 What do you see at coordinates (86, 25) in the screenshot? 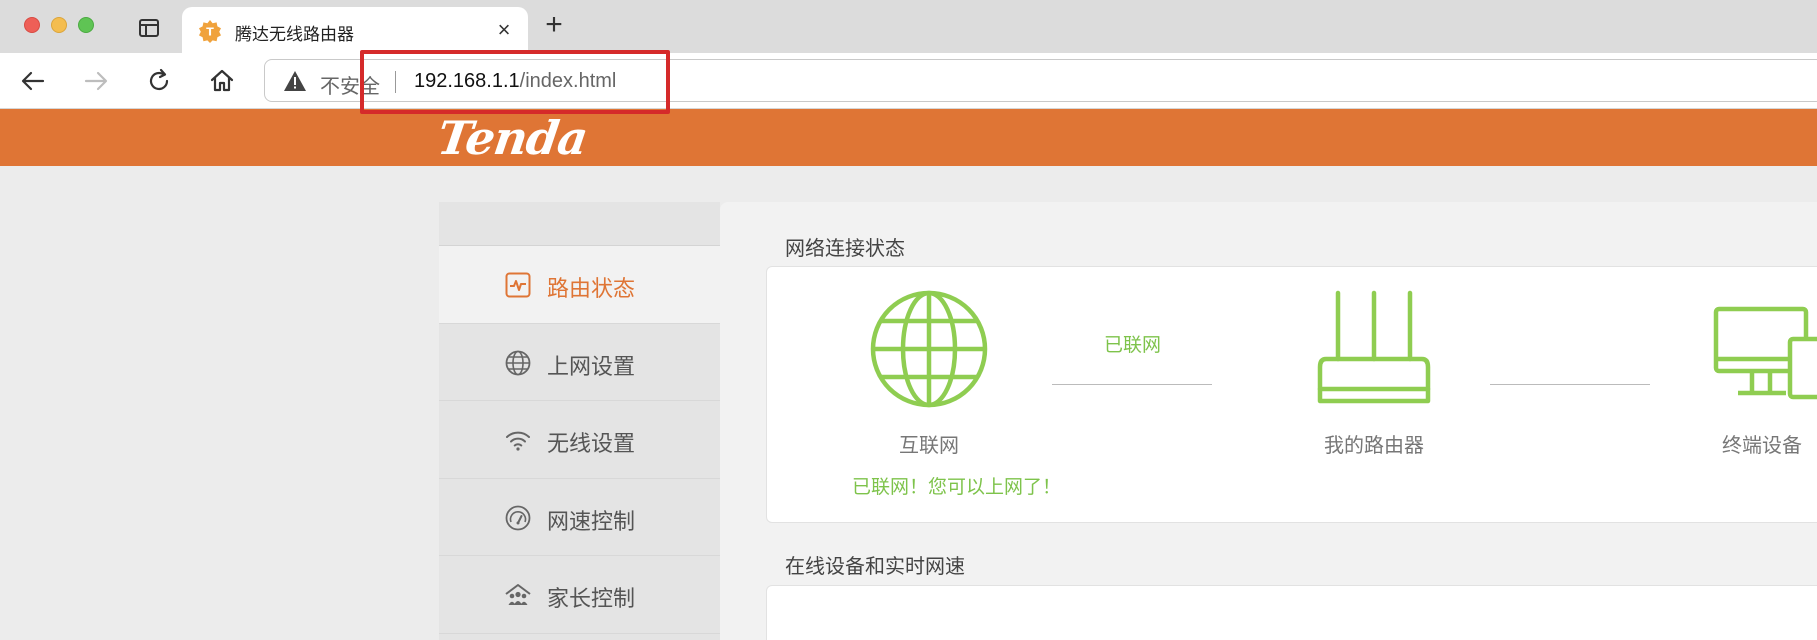
I see `zoom-window-button` at bounding box center [86, 25].